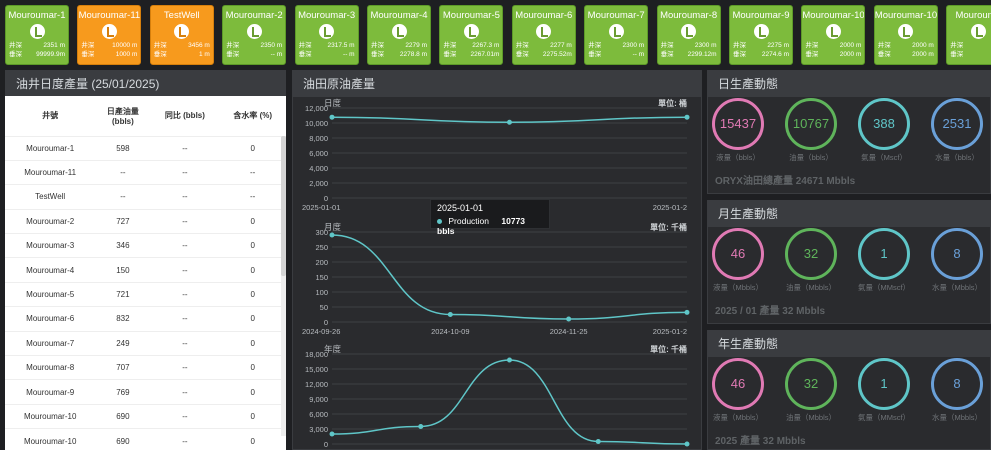 The image size is (991, 450). I want to click on y-tick-label: 15,000, so click(316, 369).